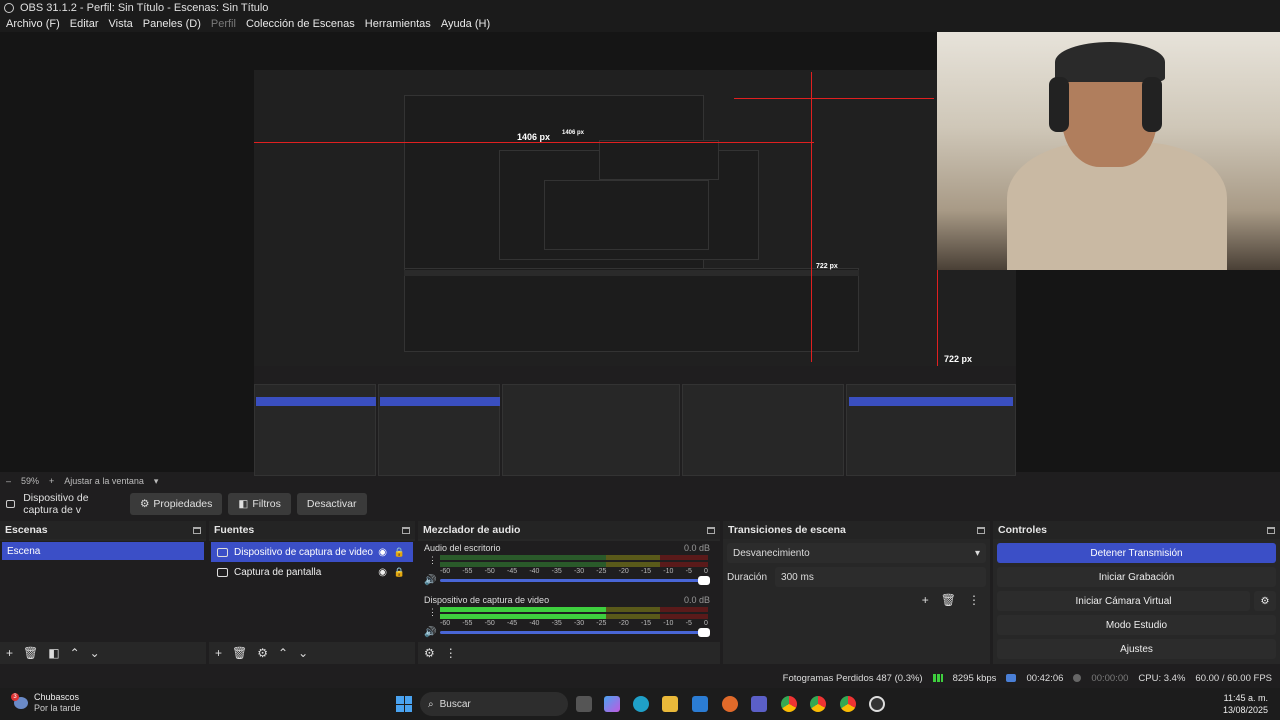  Describe the element at coordinates (84, 24) in the screenshot. I see `menu-editar: Editar` at that location.